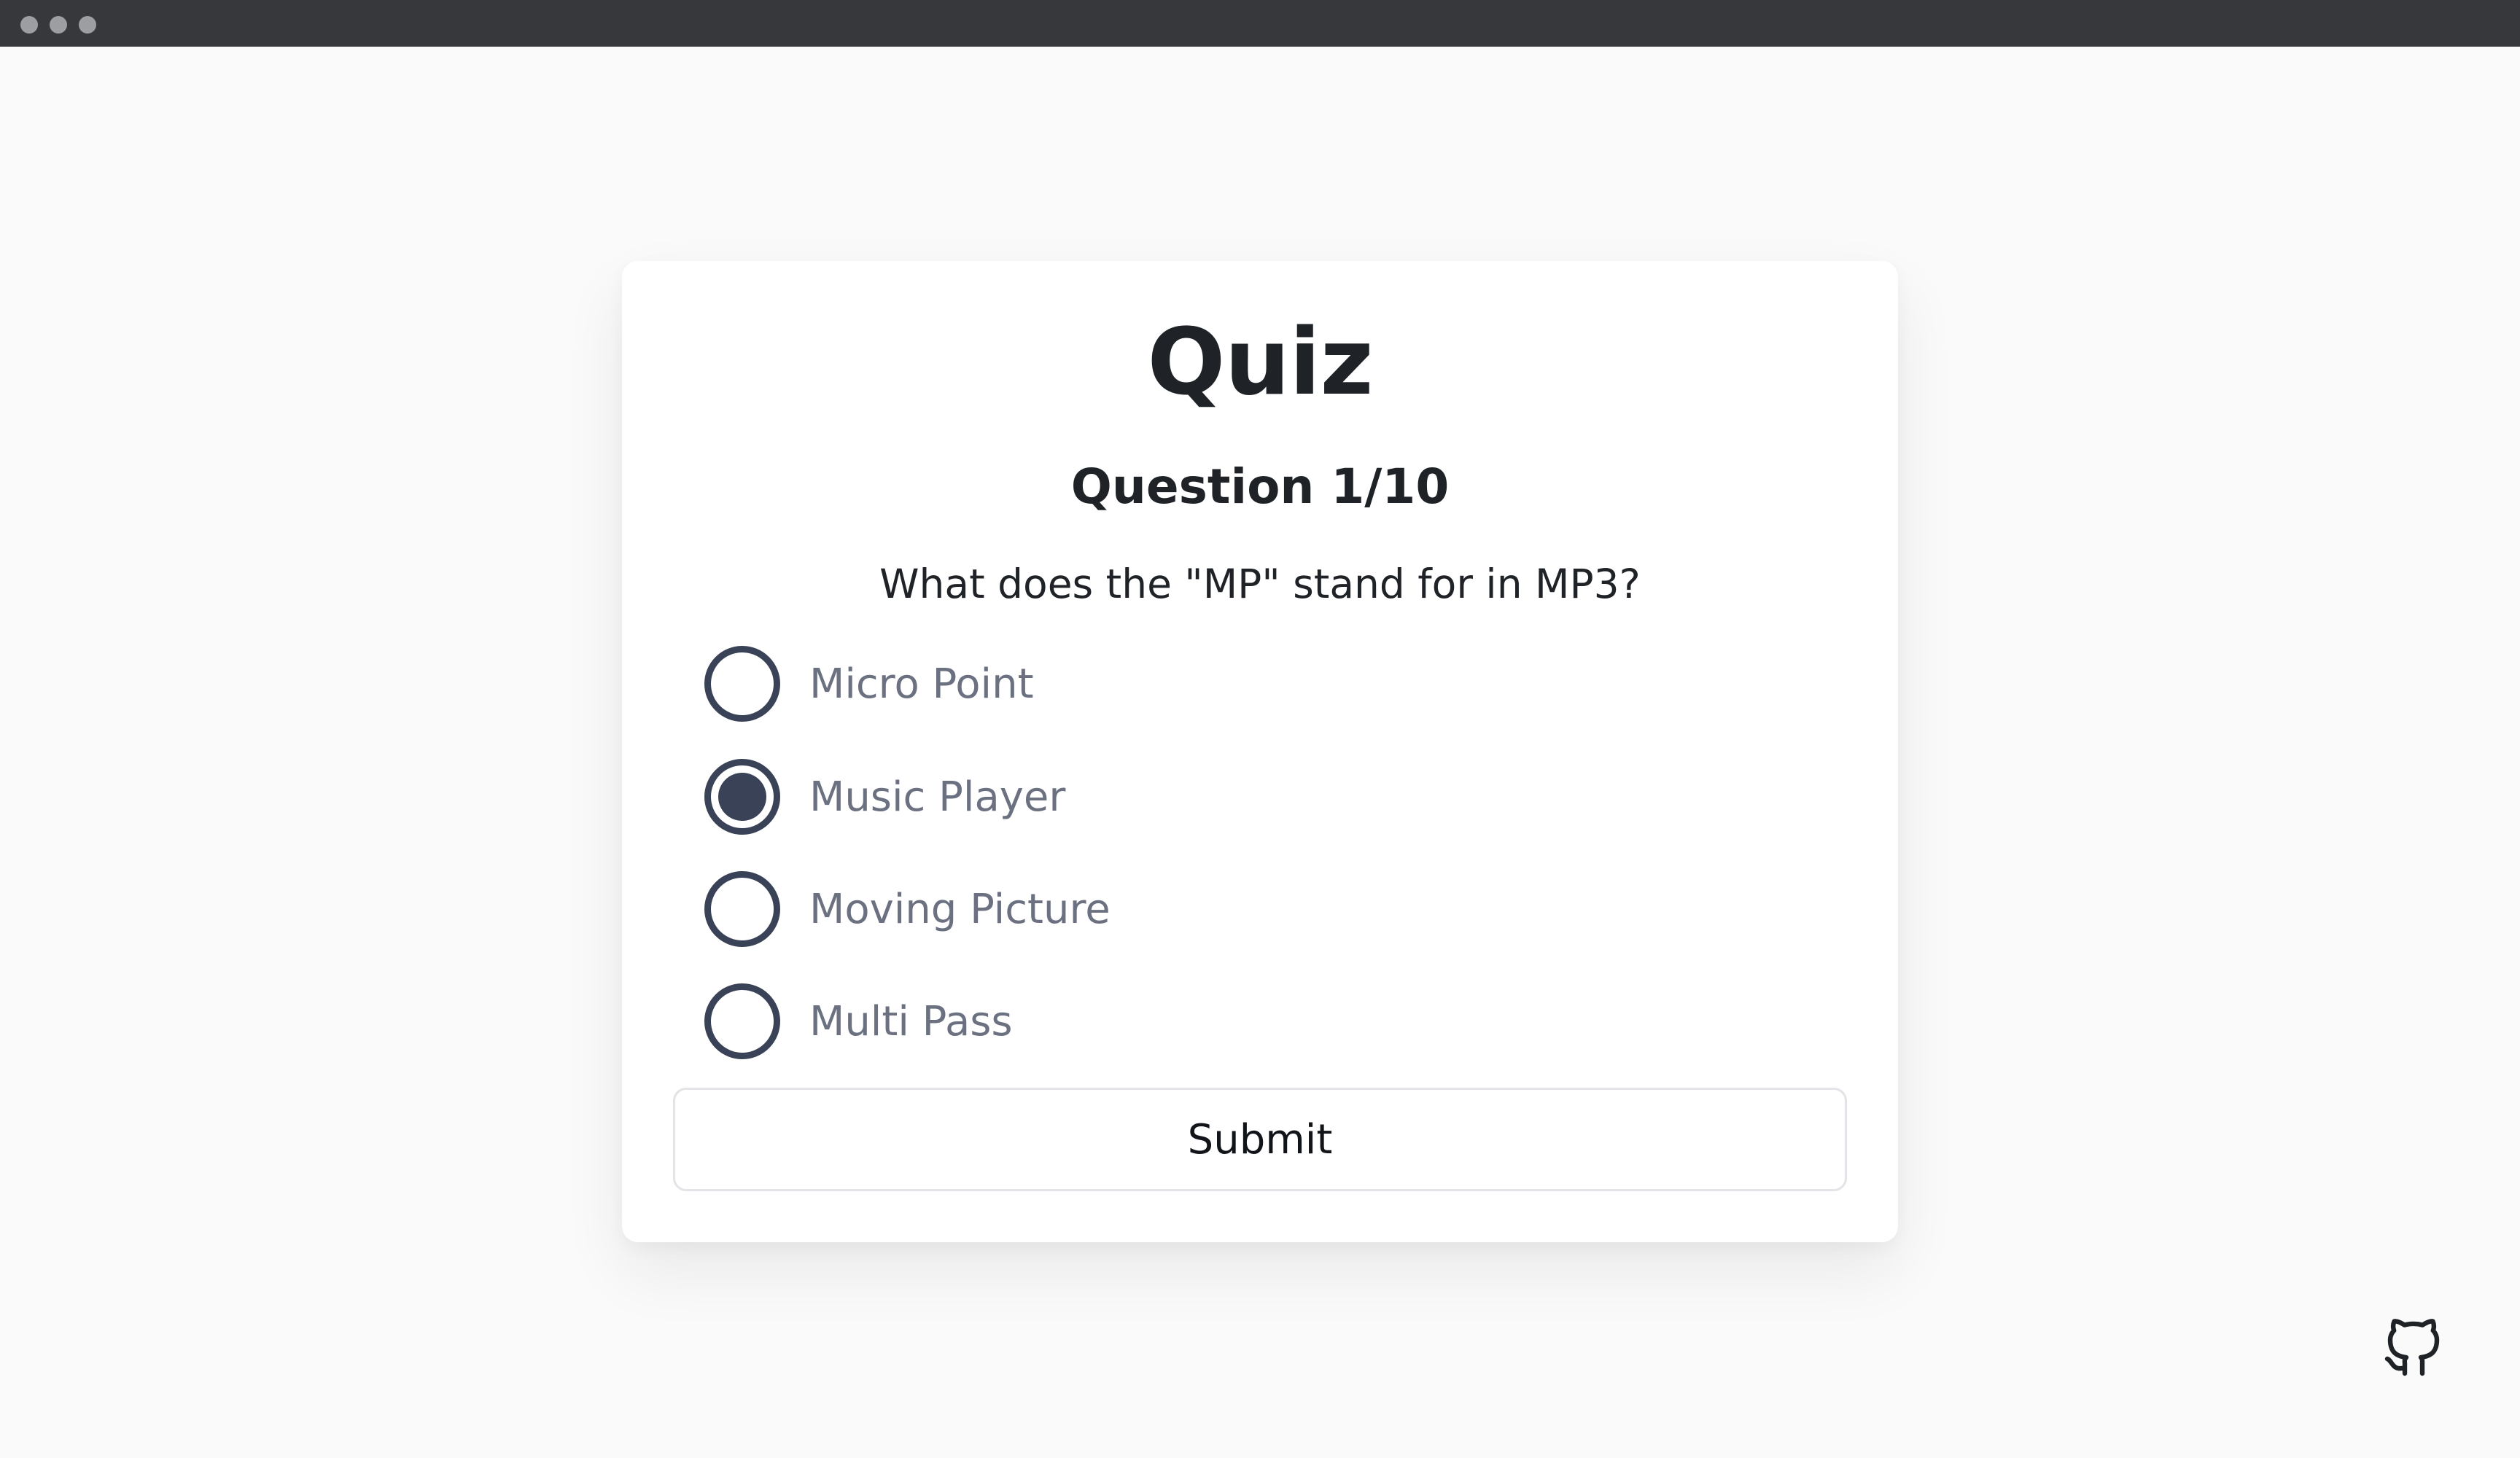  I want to click on window-maximize-dot-icon, so click(87, 25).